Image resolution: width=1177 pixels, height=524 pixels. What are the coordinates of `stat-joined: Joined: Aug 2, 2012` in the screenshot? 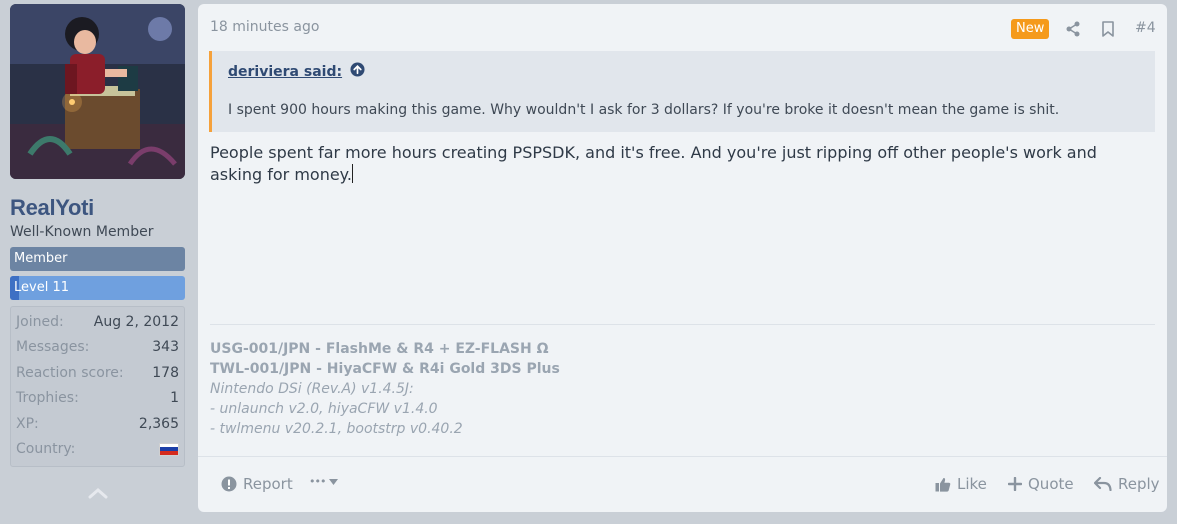 It's located at (97, 322).